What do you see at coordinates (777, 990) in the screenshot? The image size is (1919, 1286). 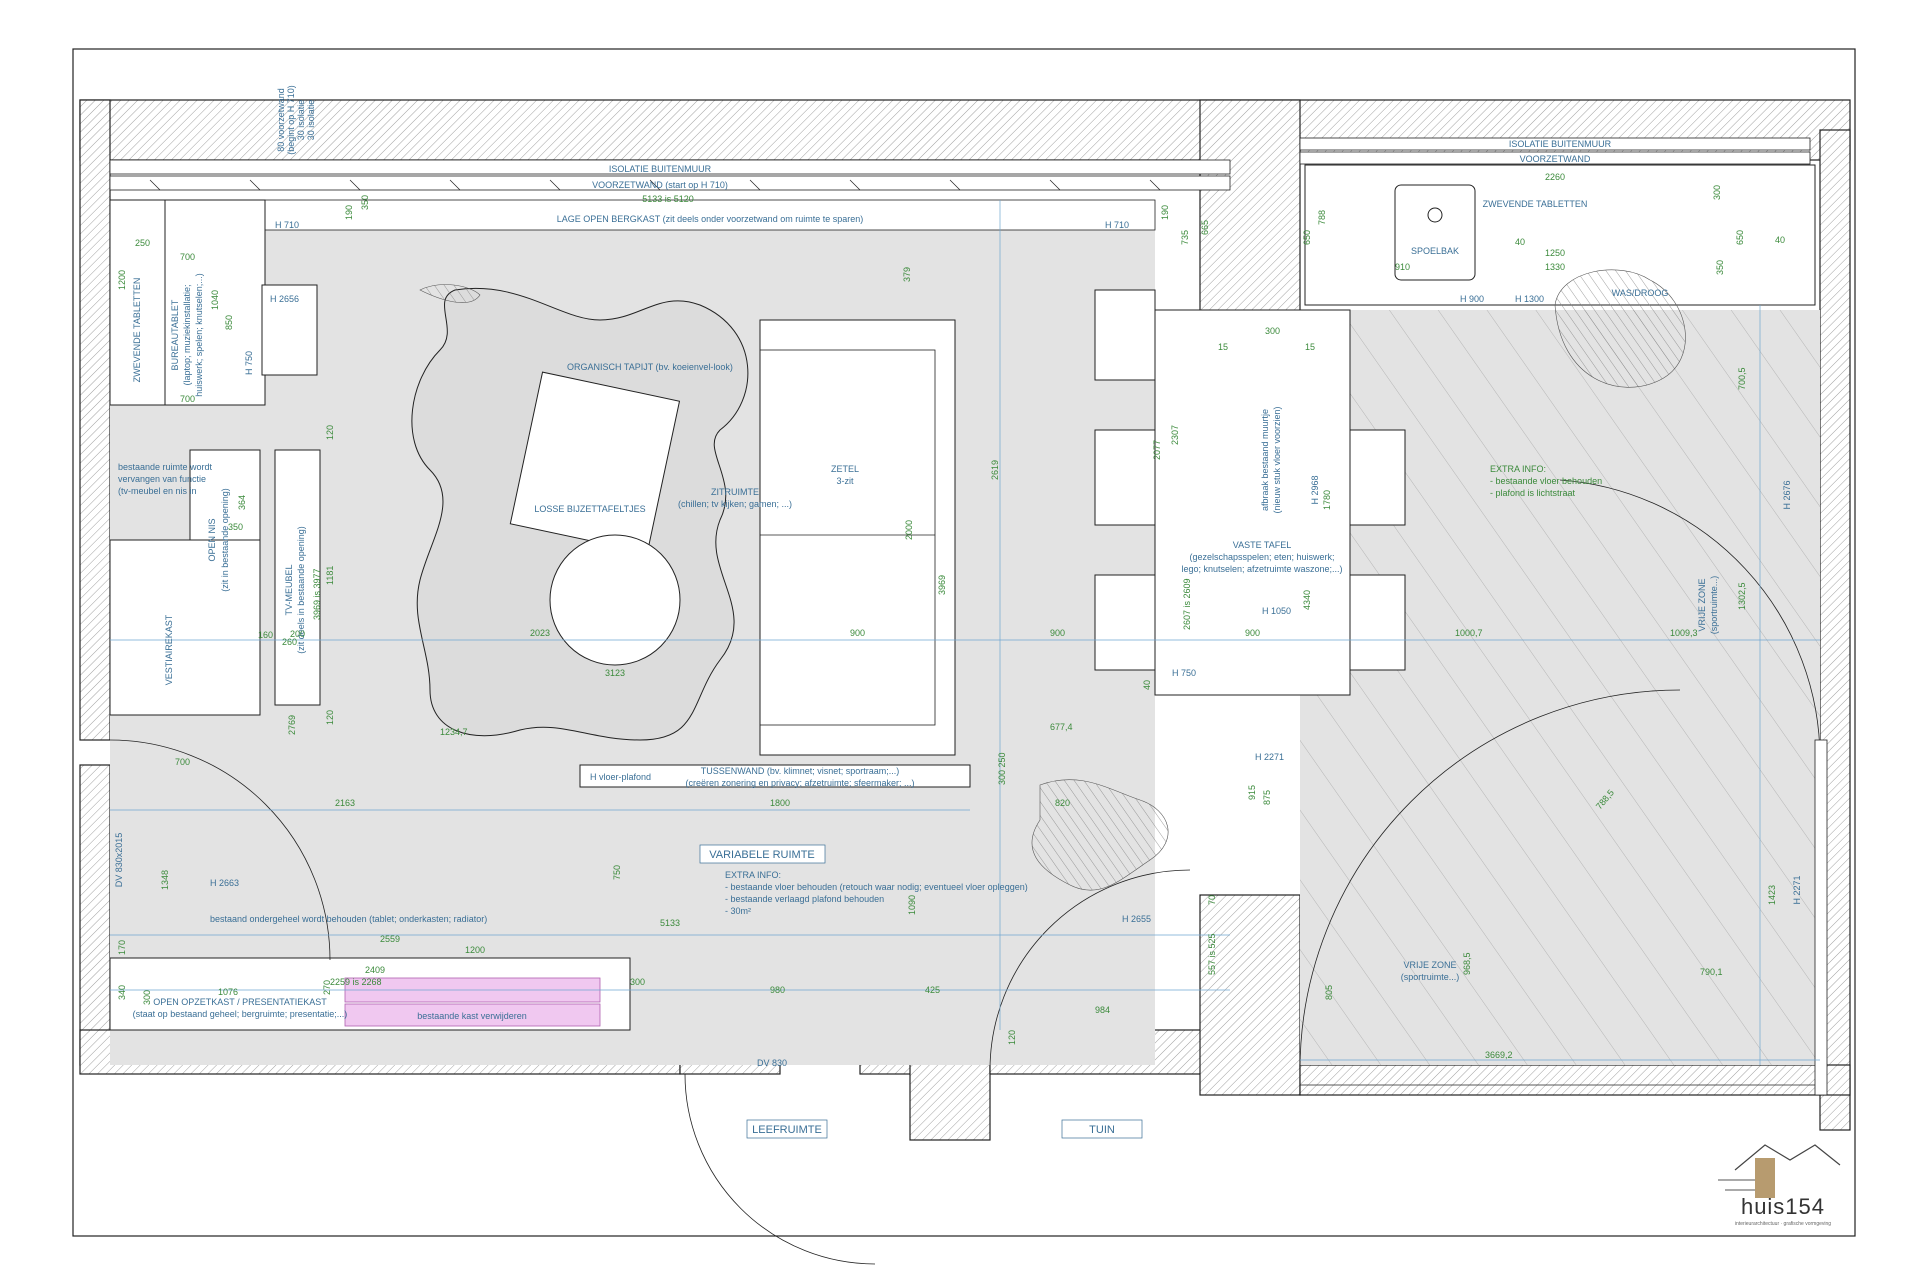 I see `dim: 980` at bounding box center [777, 990].